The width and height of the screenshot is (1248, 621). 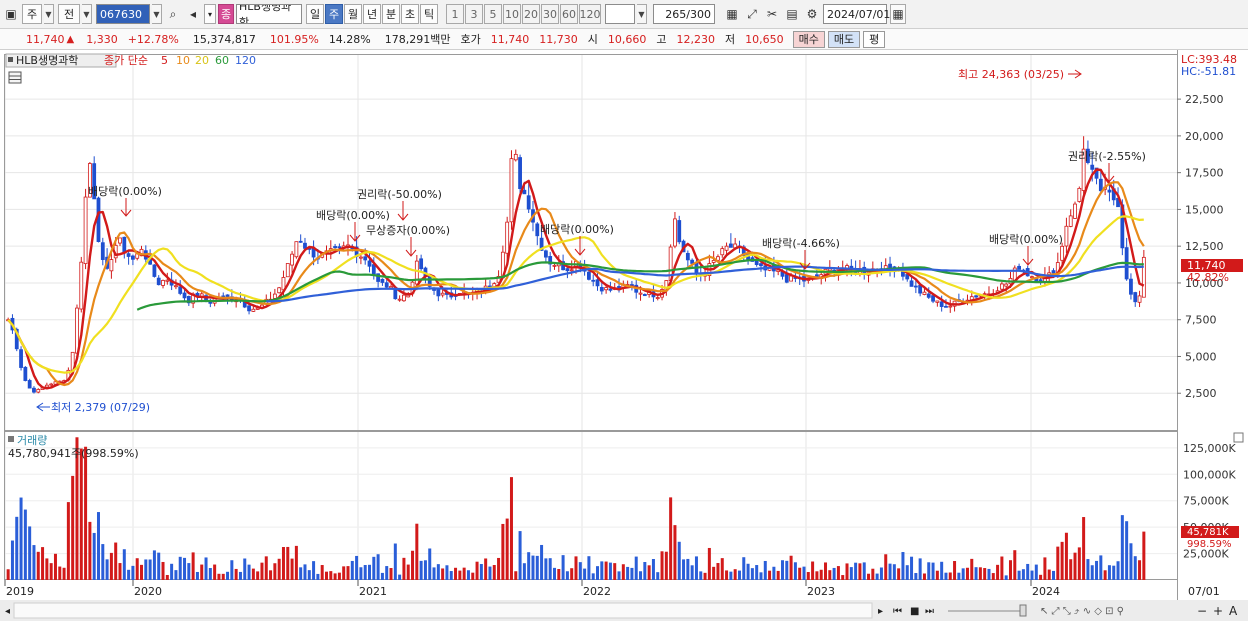 I want to click on zoom-in-icon: +, so click(x=1218, y=611).